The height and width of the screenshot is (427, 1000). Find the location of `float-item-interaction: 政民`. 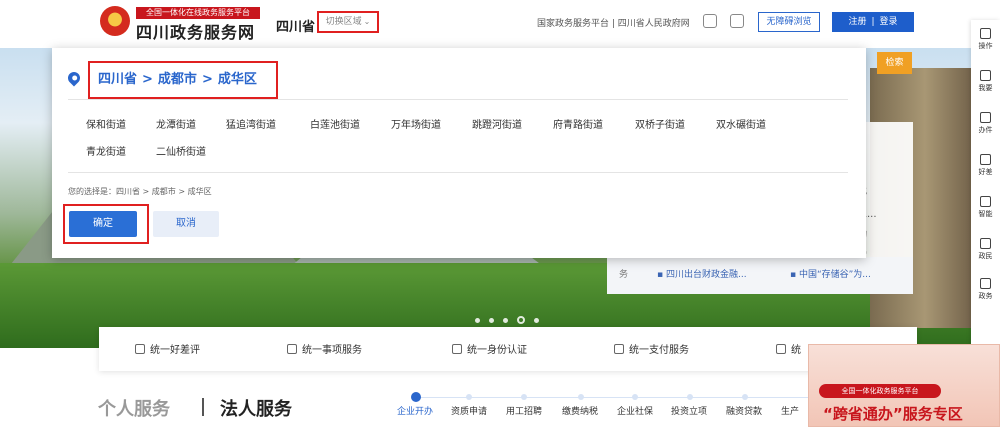

float-item-interaction: 政民 is located at coordinates (985, 249).